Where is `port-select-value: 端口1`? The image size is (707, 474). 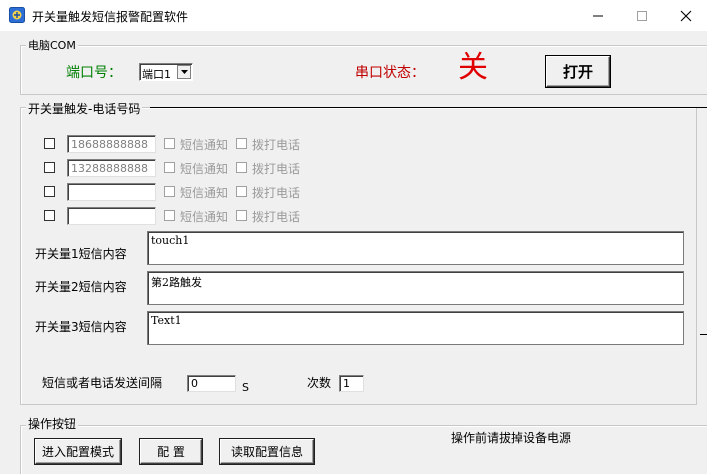
port-select-value: 端口1 is located at coordinates (156, 74).